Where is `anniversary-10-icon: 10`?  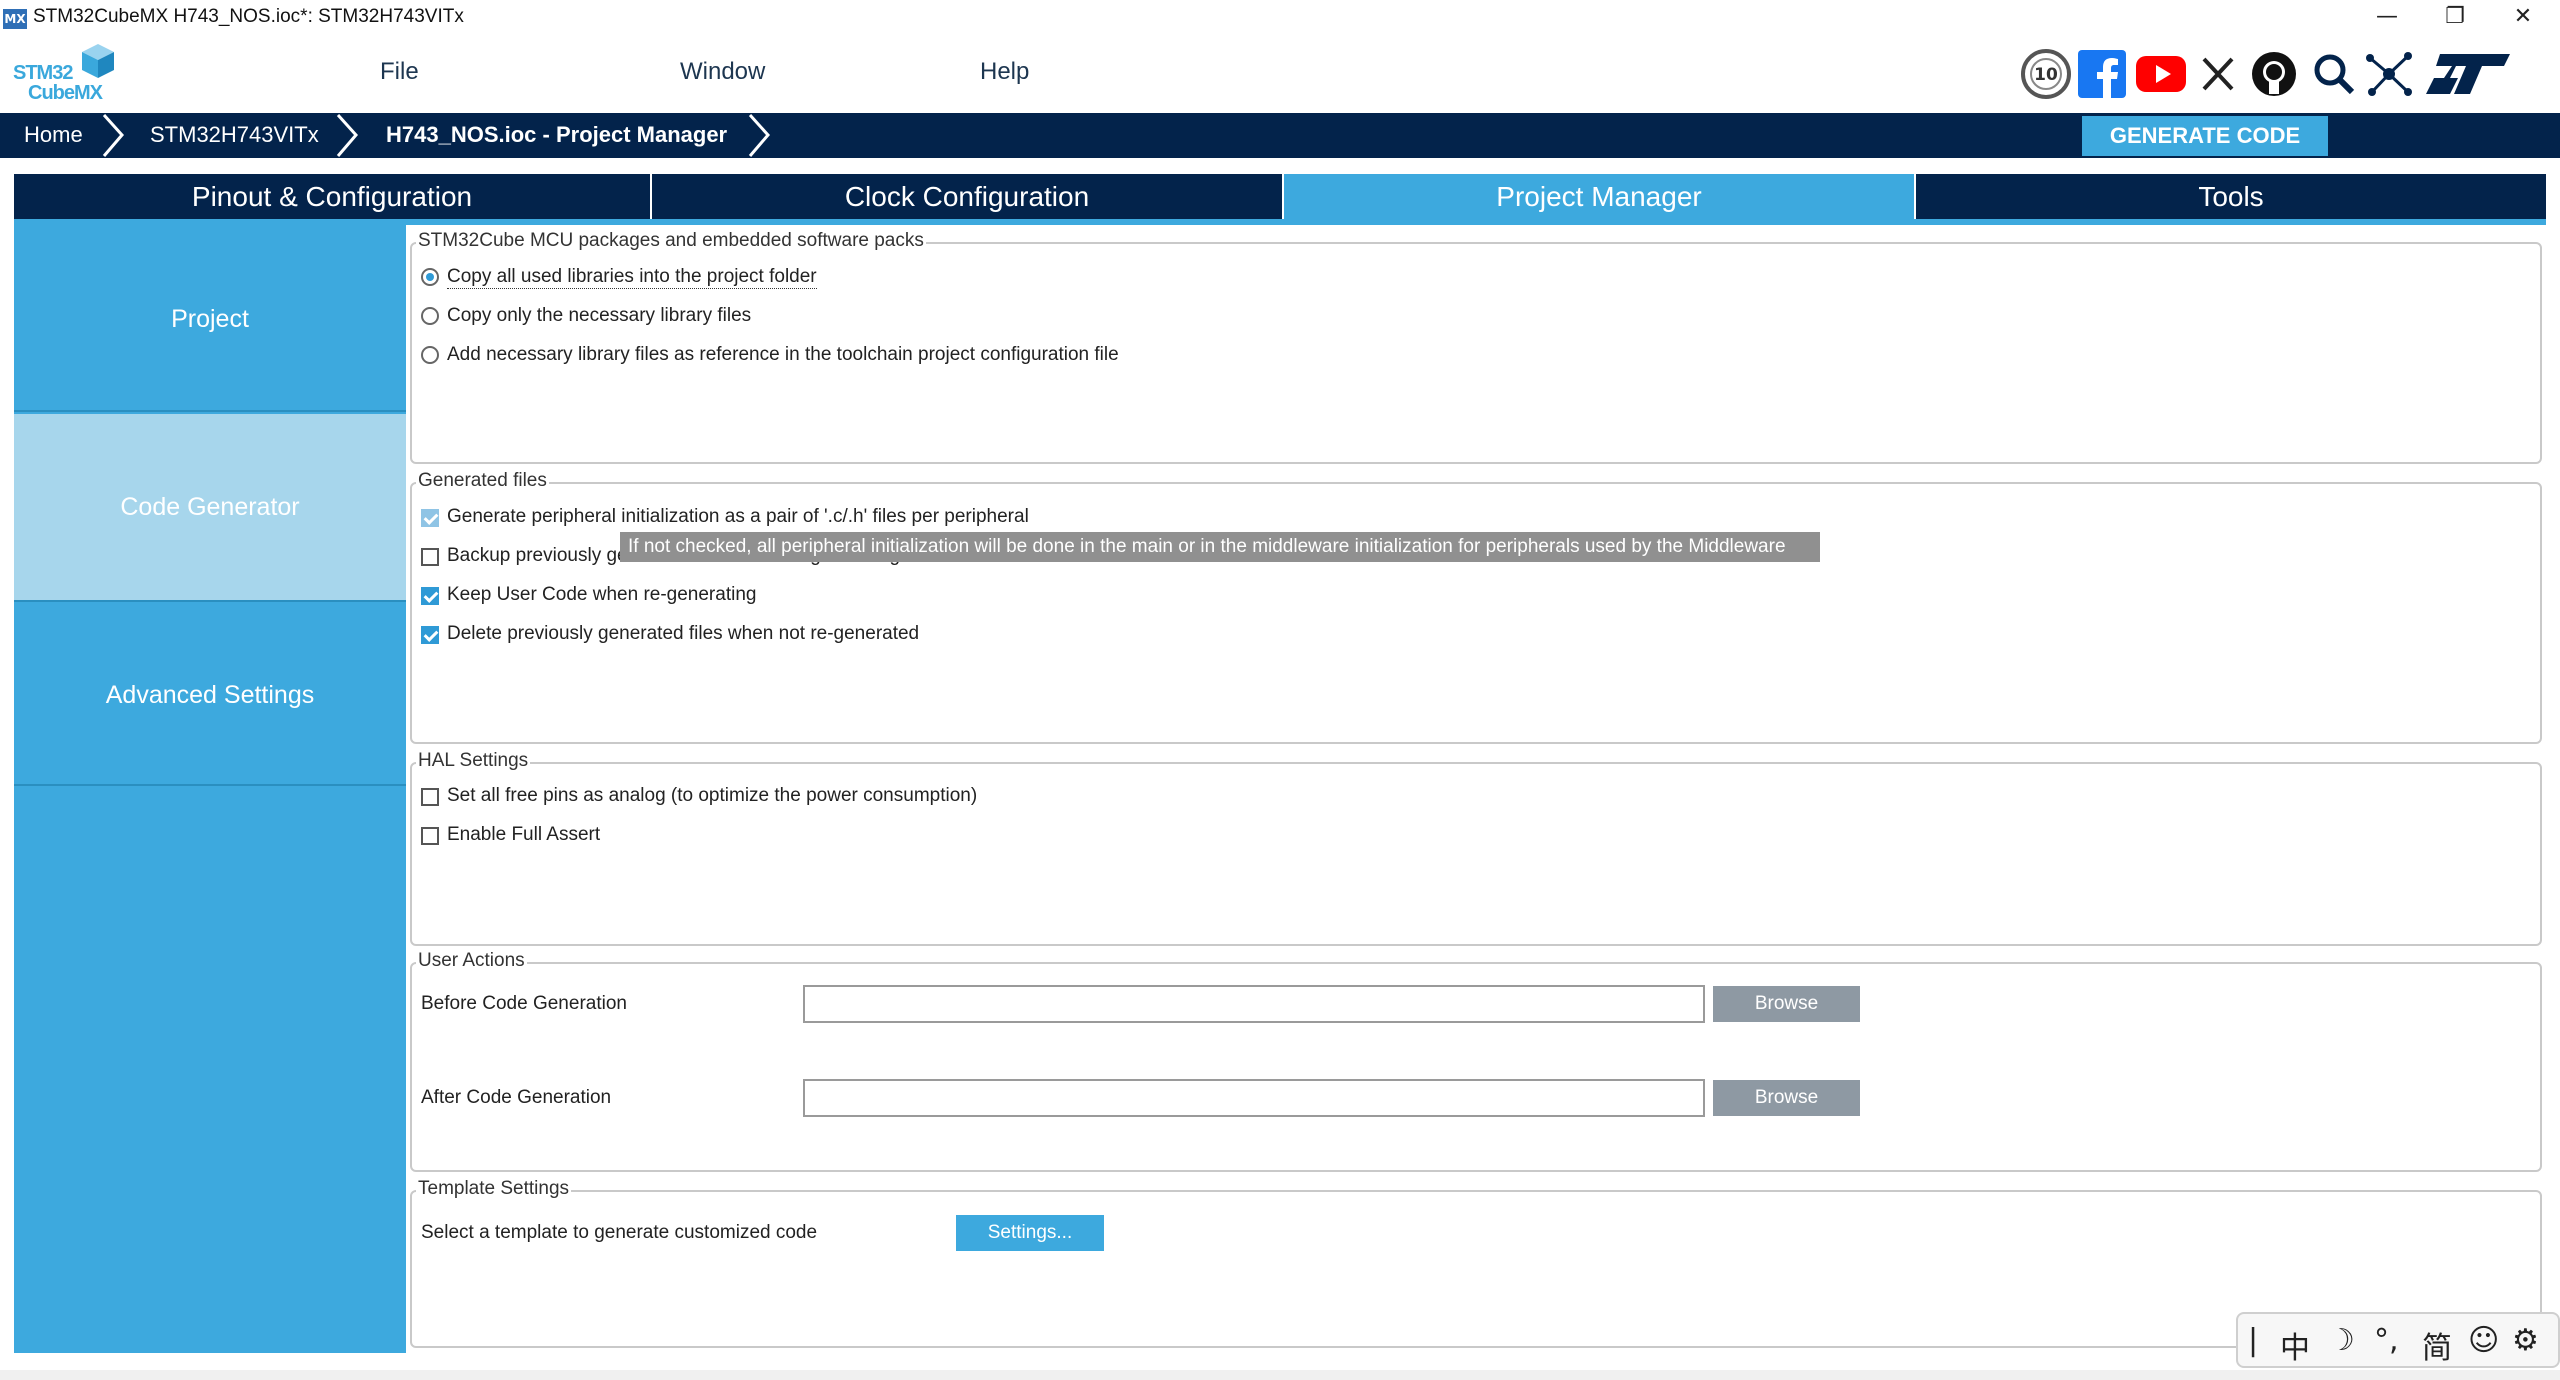
anniversary-10-icon: 10 is located at coordinates (2046, 74).